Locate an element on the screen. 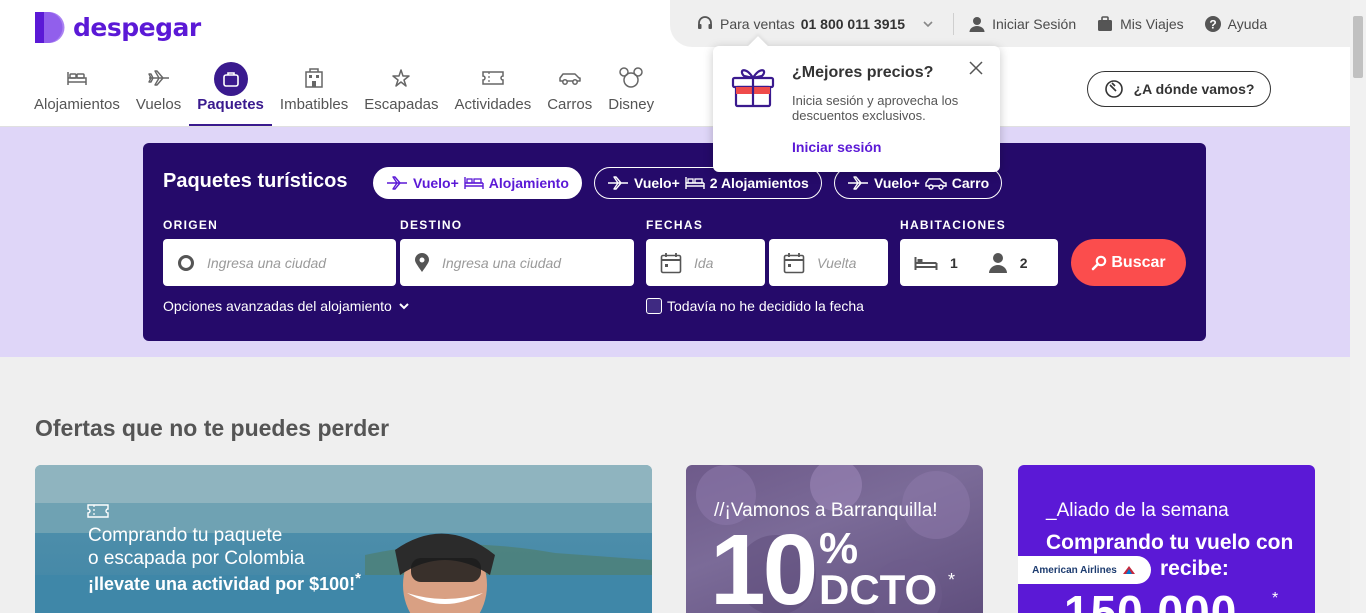  despegar-logo-icon is located at coordinates (50, 27).